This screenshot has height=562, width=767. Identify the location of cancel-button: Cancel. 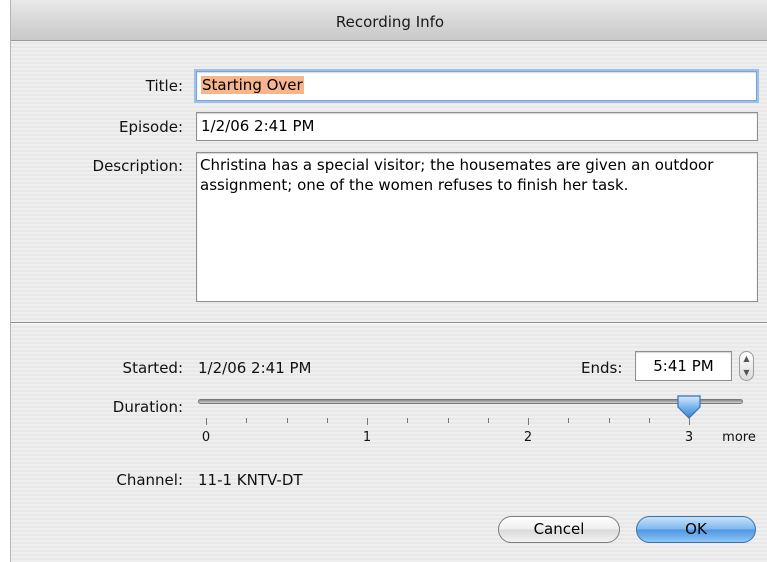
(559, 529).